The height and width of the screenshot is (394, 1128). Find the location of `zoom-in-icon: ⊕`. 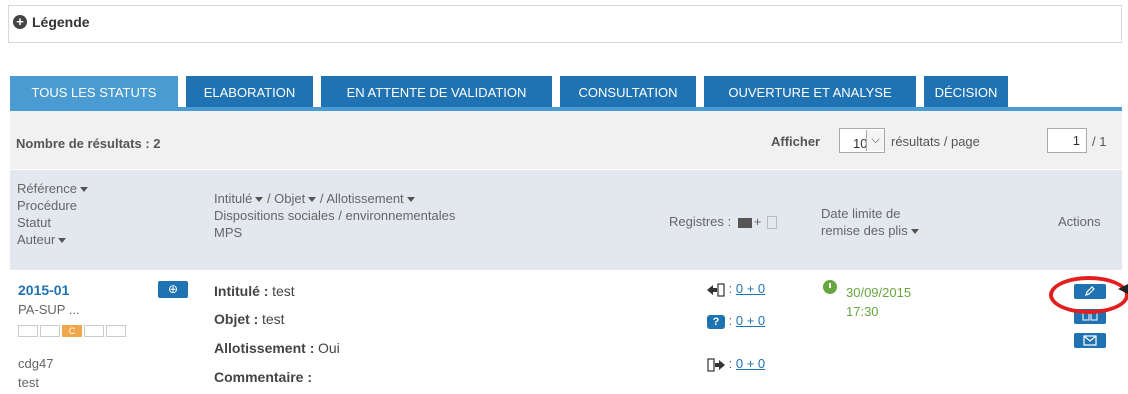

zoom-in-icon: ⊕ is located at coordinates (173, 289).